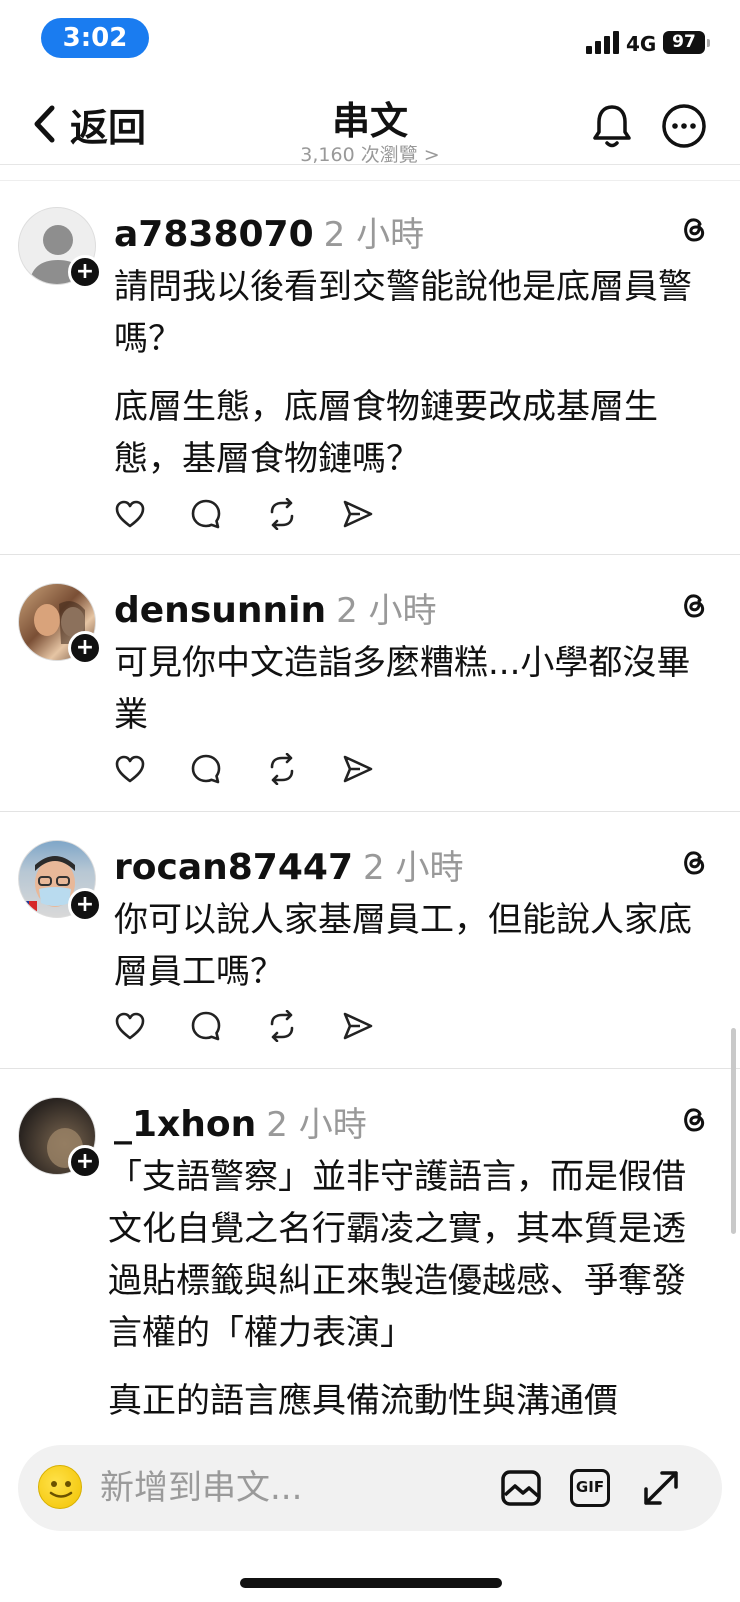 The width and height of the screenshot is (740, 1602). What do you see at coordinates (521, 1488) in the screenshot?
I see `image-icon` at bounding box center [521, 1488].